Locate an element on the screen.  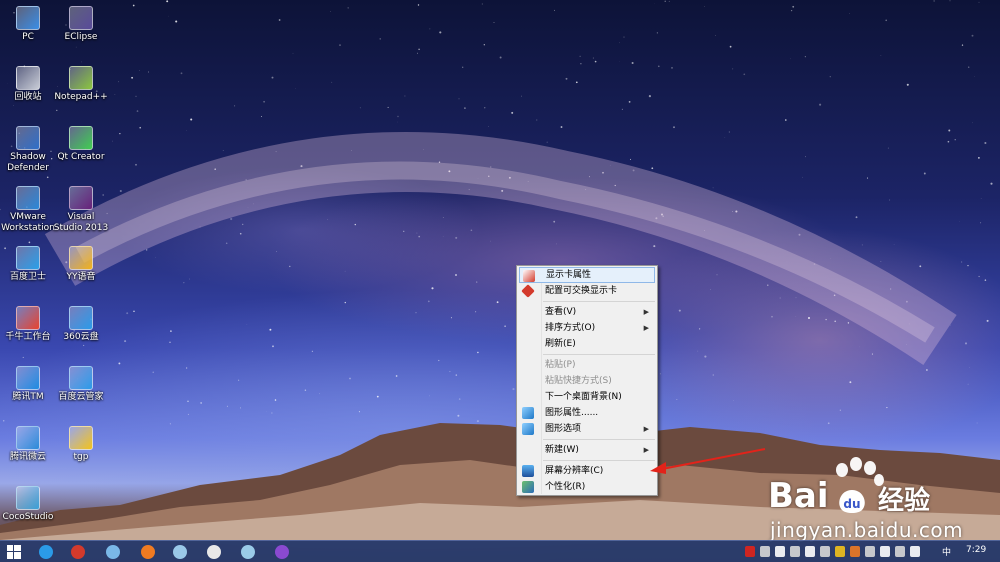
menu-item: 排序方式(O) ▶ is located at coordinates (587, 328).